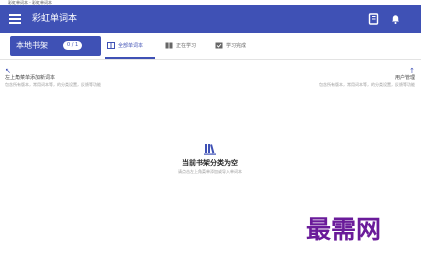 The width and height of the screenshot is (421, 264). Describe the element at coordinates (348, 77) in the screenshot. I see `user-hint: ↑ 用户管理 包含所有版本，常用词本等，的分类设置，反馈等功能` at that location.